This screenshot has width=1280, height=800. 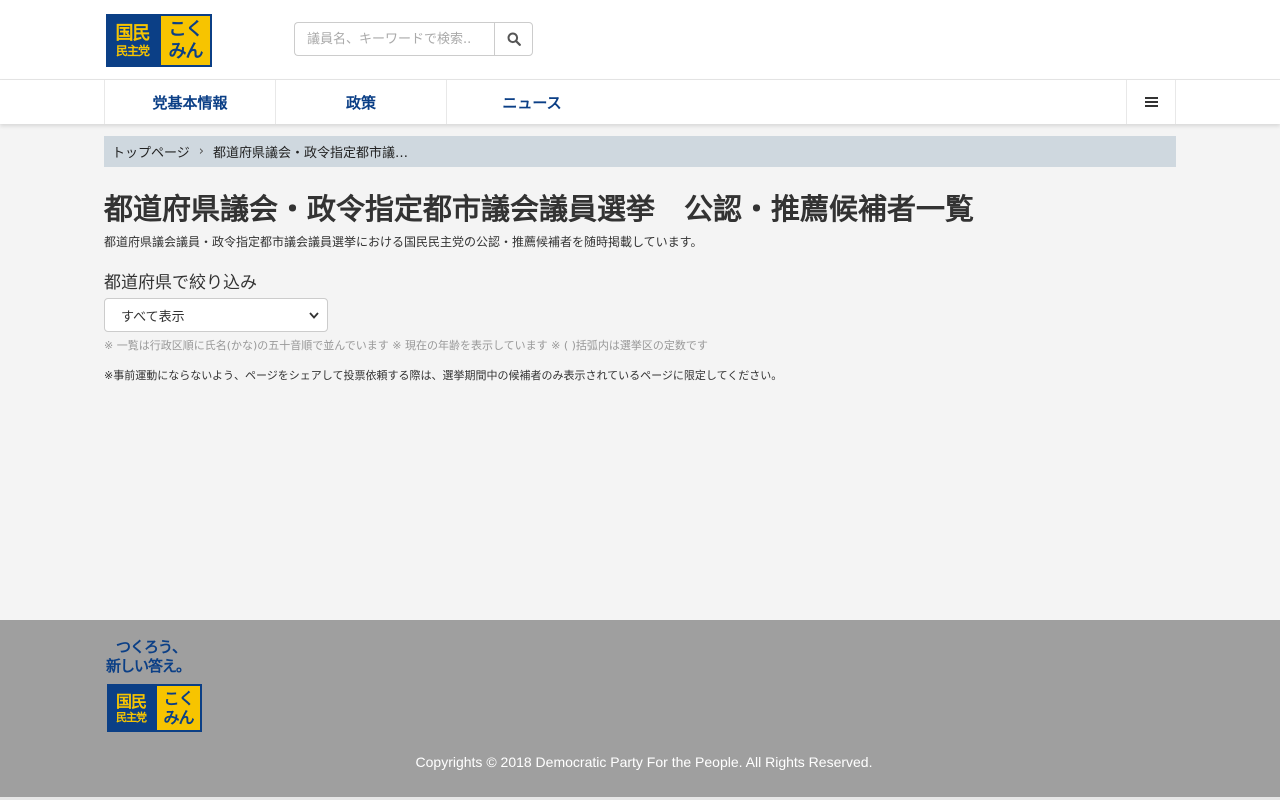 I want to click on prefecture-select-value: すべて表示, so click(x=153, y=317).